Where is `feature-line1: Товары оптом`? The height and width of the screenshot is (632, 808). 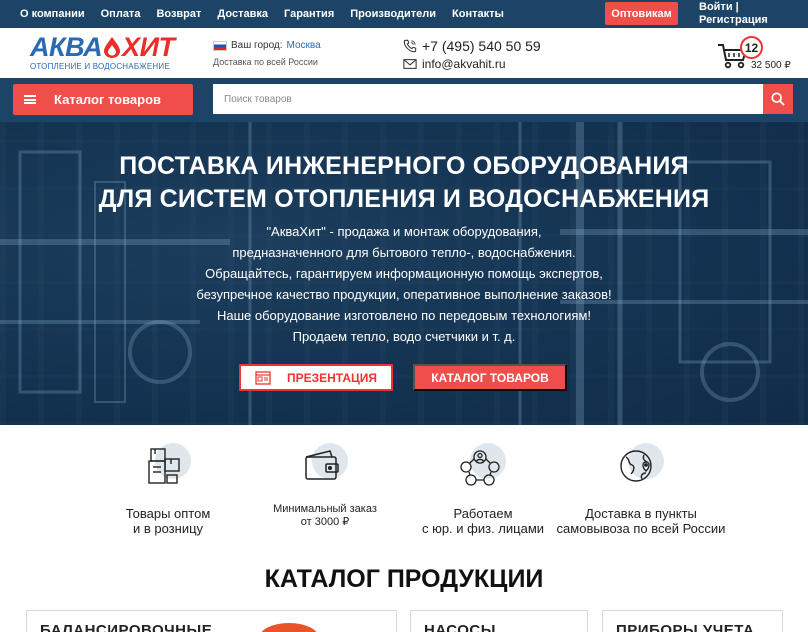
feature-line1: Товары оптом is located at coordinates (168, 513).